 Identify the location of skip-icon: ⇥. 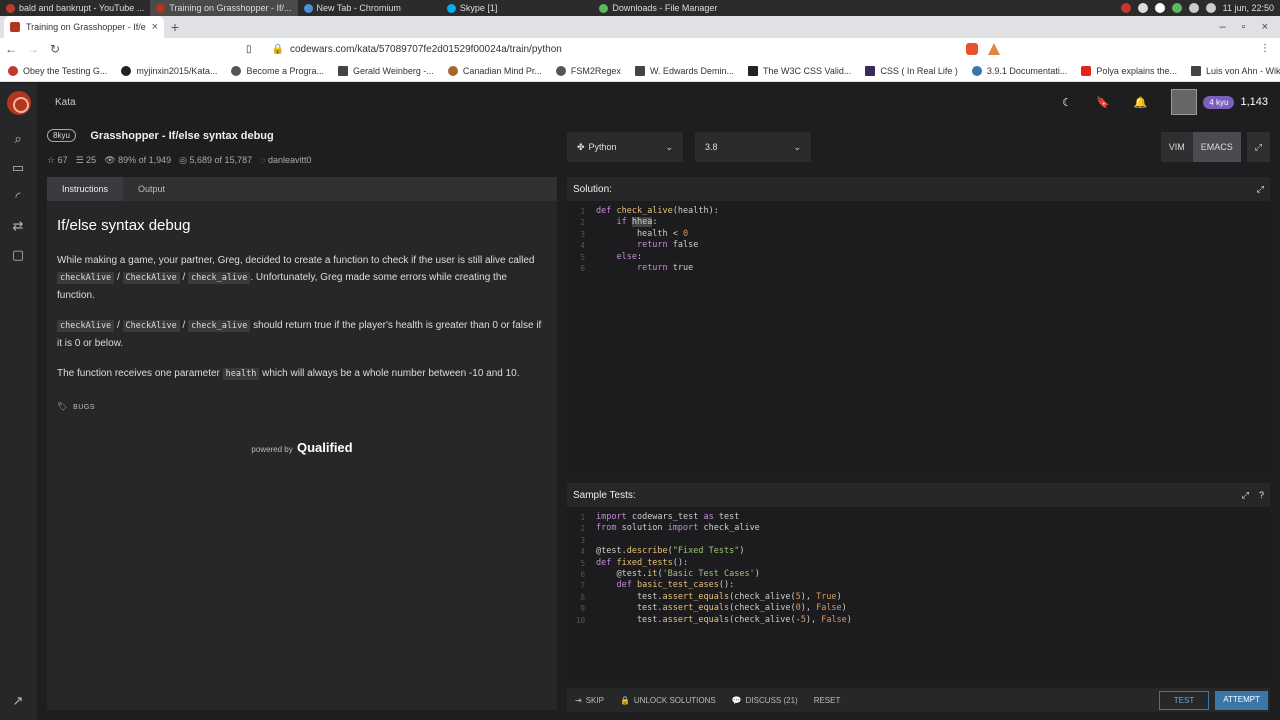
(578, 700).